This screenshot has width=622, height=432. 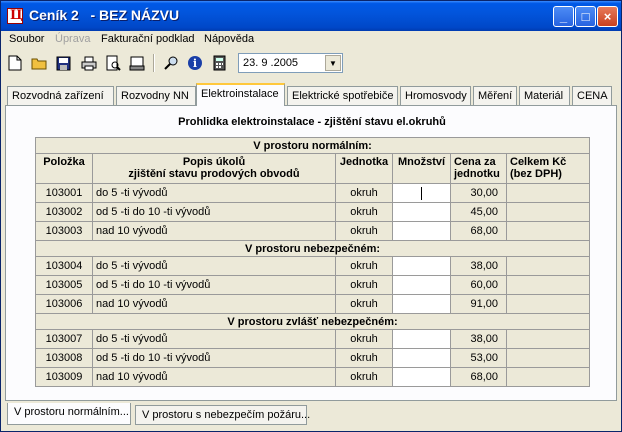 What do you see at coordinates (478, 304) in the screenshot?
I see `unit-price: 91,00` at bounding box center [478, 304].